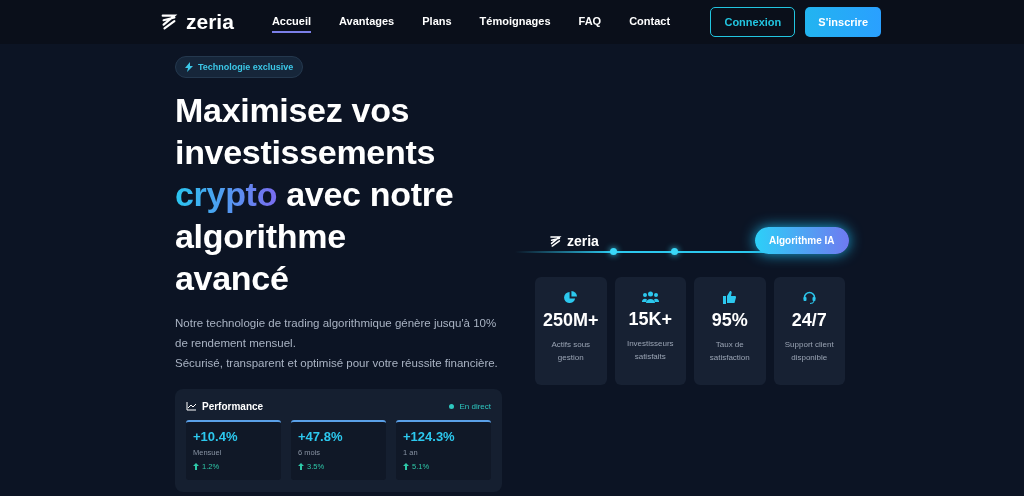 This screenshot has height=496, width=1024. What do you see at coordinates (650, 22) in the screenshot?
I see `nav-link: Contact` at bounding box center [650, 22].